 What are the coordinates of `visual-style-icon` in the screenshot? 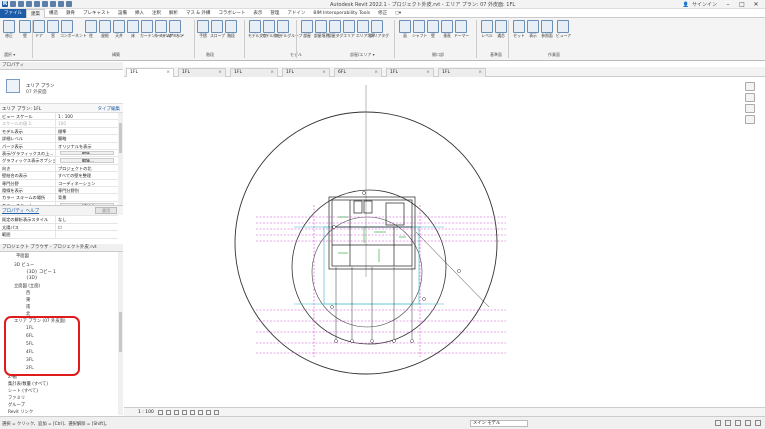 It's located at (168, 412).